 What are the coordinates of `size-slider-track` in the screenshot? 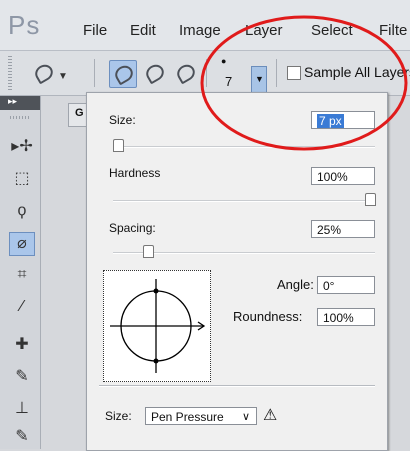 It's located at (244, 147).